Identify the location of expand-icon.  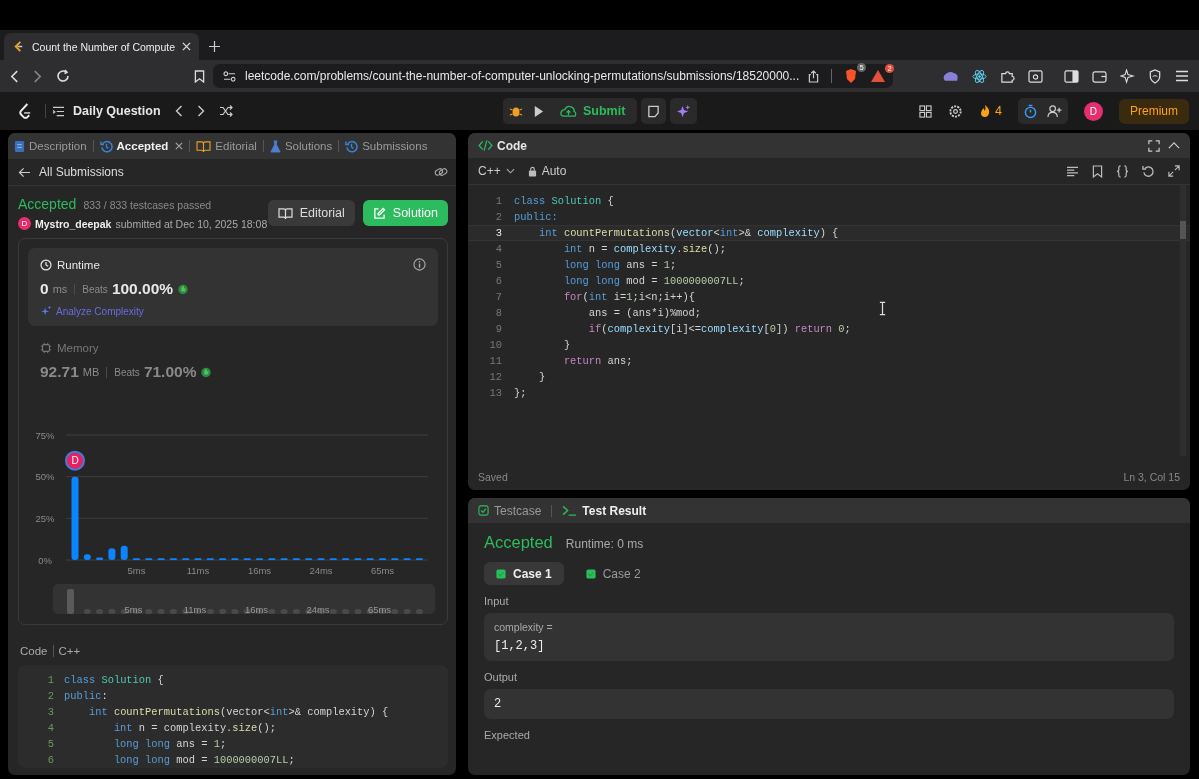
(1174, 171).